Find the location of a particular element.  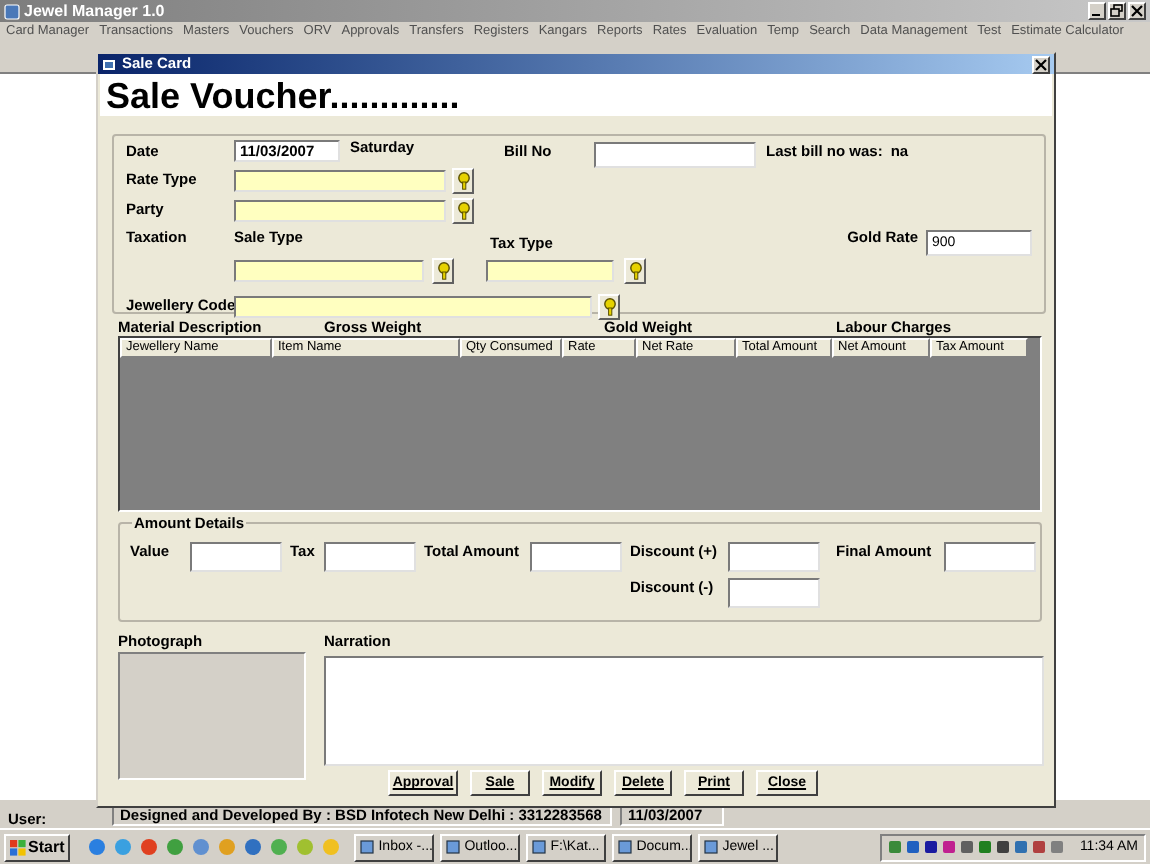

narration-field is located at coordinates (684, 711).